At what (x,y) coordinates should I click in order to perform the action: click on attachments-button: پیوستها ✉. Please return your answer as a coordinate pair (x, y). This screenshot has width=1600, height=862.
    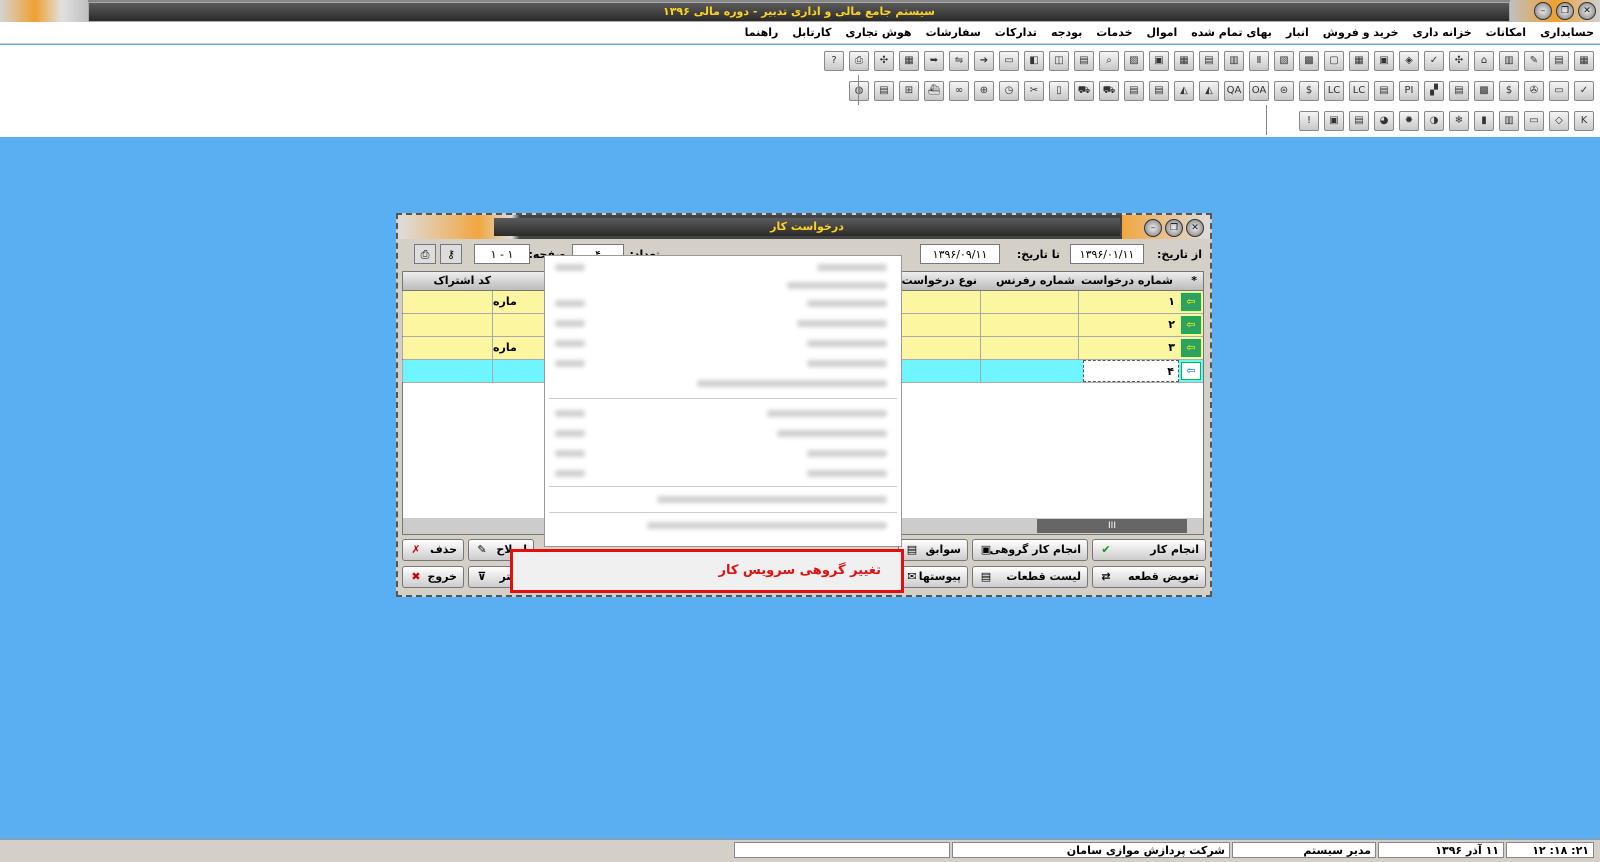
    Looking at the image, I should click on (933, 577).